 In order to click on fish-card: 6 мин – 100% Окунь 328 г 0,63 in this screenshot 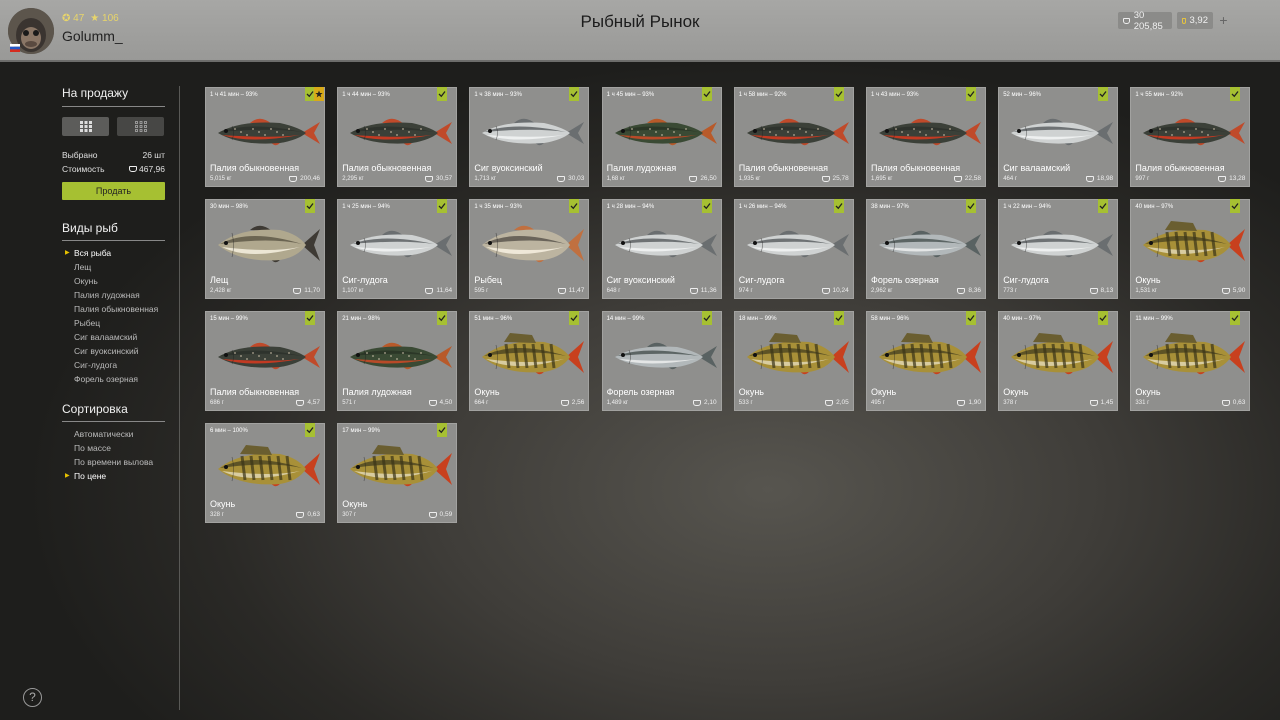, I will do `click(265, 473)`.